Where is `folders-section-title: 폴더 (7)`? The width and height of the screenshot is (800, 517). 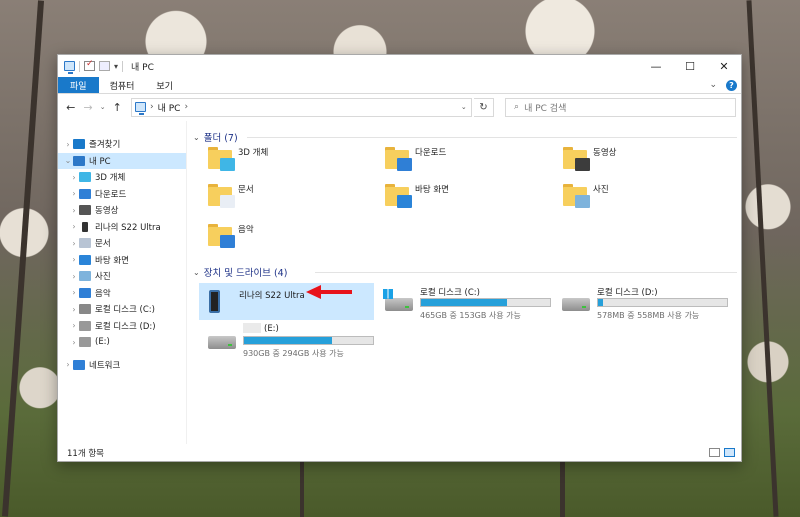 folders-section-title: 폴더 (7) is located at coordinates (220, 138).